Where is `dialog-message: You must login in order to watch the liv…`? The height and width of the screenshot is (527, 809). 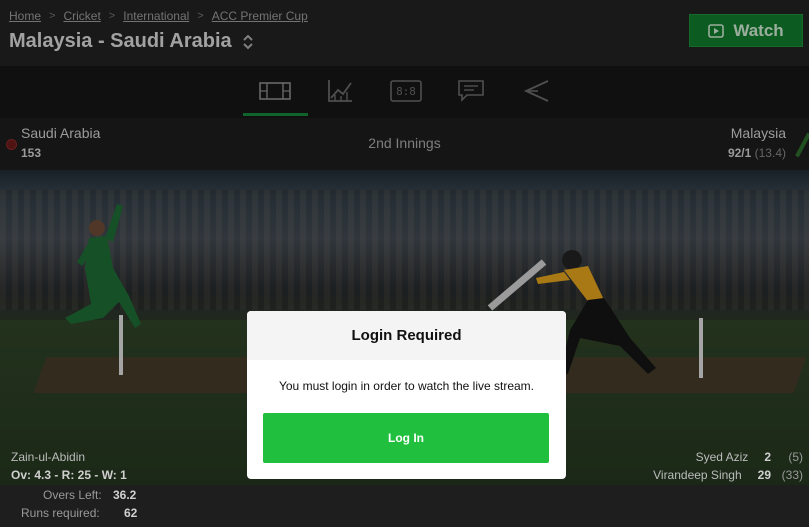 dialog-message: You must login in order to watch the liv… is located at coordinates (406, 386).